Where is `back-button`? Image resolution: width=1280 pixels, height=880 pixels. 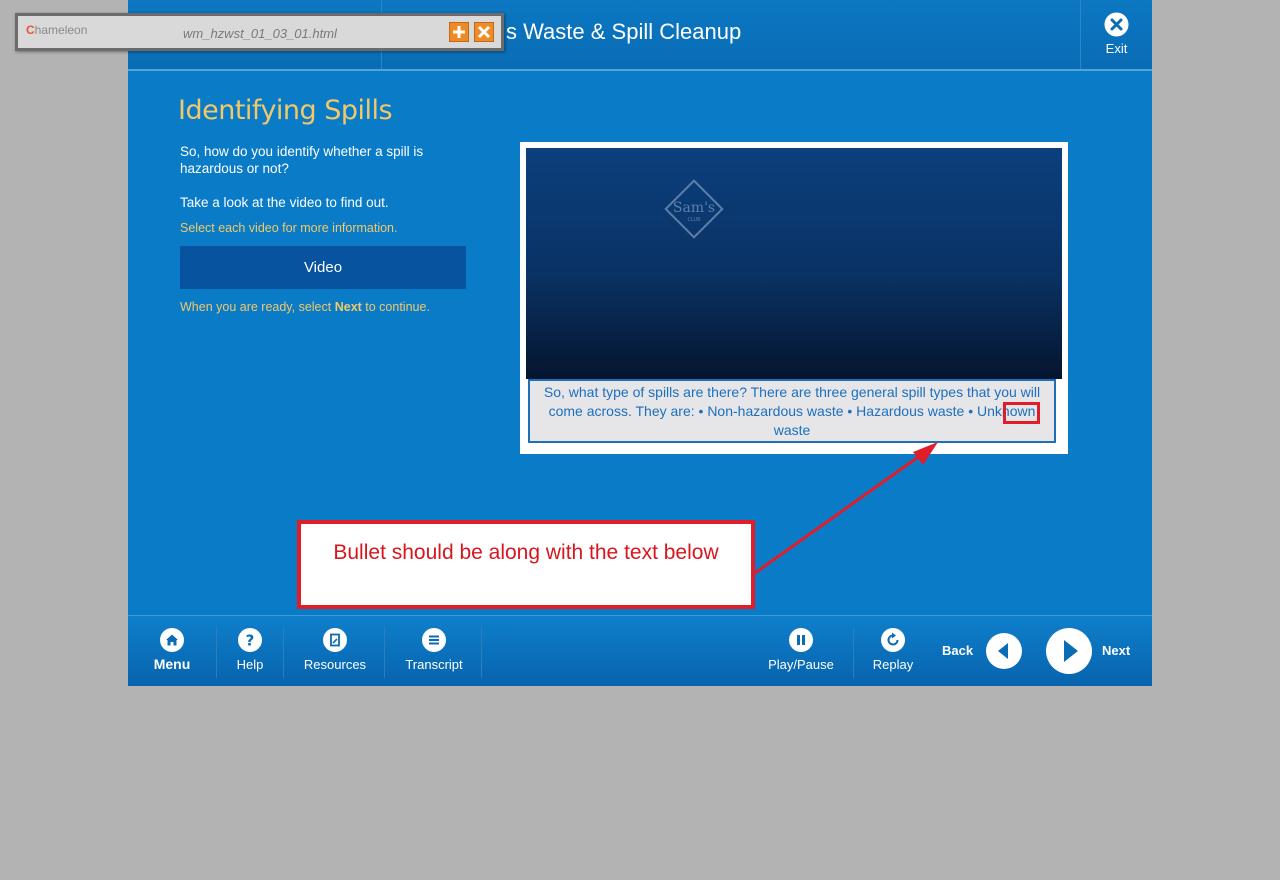 back-button is located at coordinates (1004, 651).